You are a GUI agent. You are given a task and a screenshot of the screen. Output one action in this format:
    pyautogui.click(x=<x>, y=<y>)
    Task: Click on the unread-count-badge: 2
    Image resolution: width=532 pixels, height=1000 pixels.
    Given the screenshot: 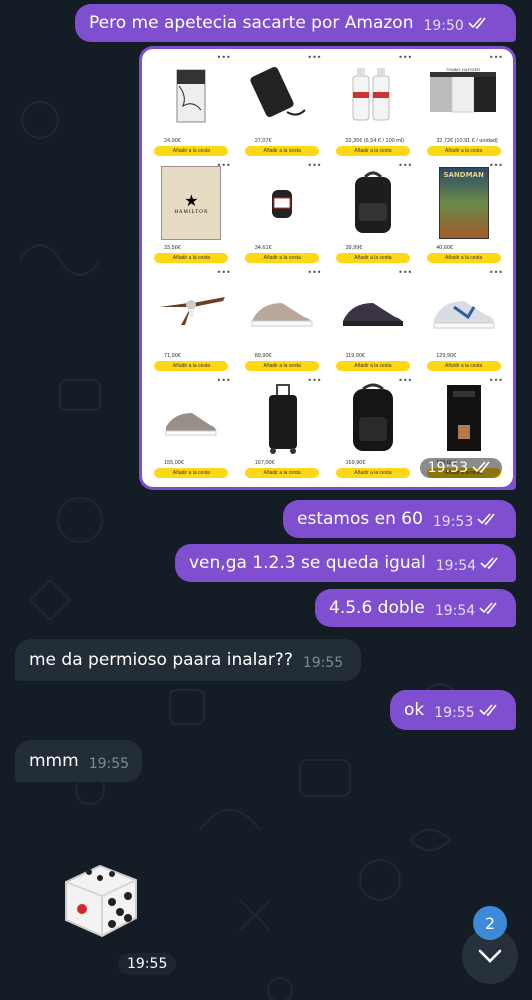 What is the action you would take?
    pyautogui.click(x=490, y=923)
    